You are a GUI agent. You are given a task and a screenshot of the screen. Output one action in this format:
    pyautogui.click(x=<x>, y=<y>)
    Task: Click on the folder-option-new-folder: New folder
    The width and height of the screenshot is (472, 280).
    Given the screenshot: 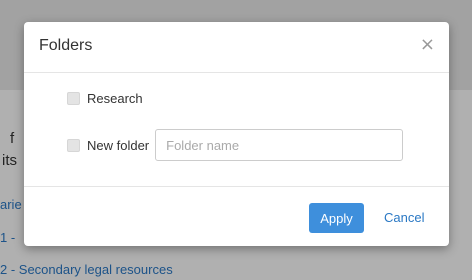 What is the action you would take?
    pyautogui.click(x=235, y=145)
    